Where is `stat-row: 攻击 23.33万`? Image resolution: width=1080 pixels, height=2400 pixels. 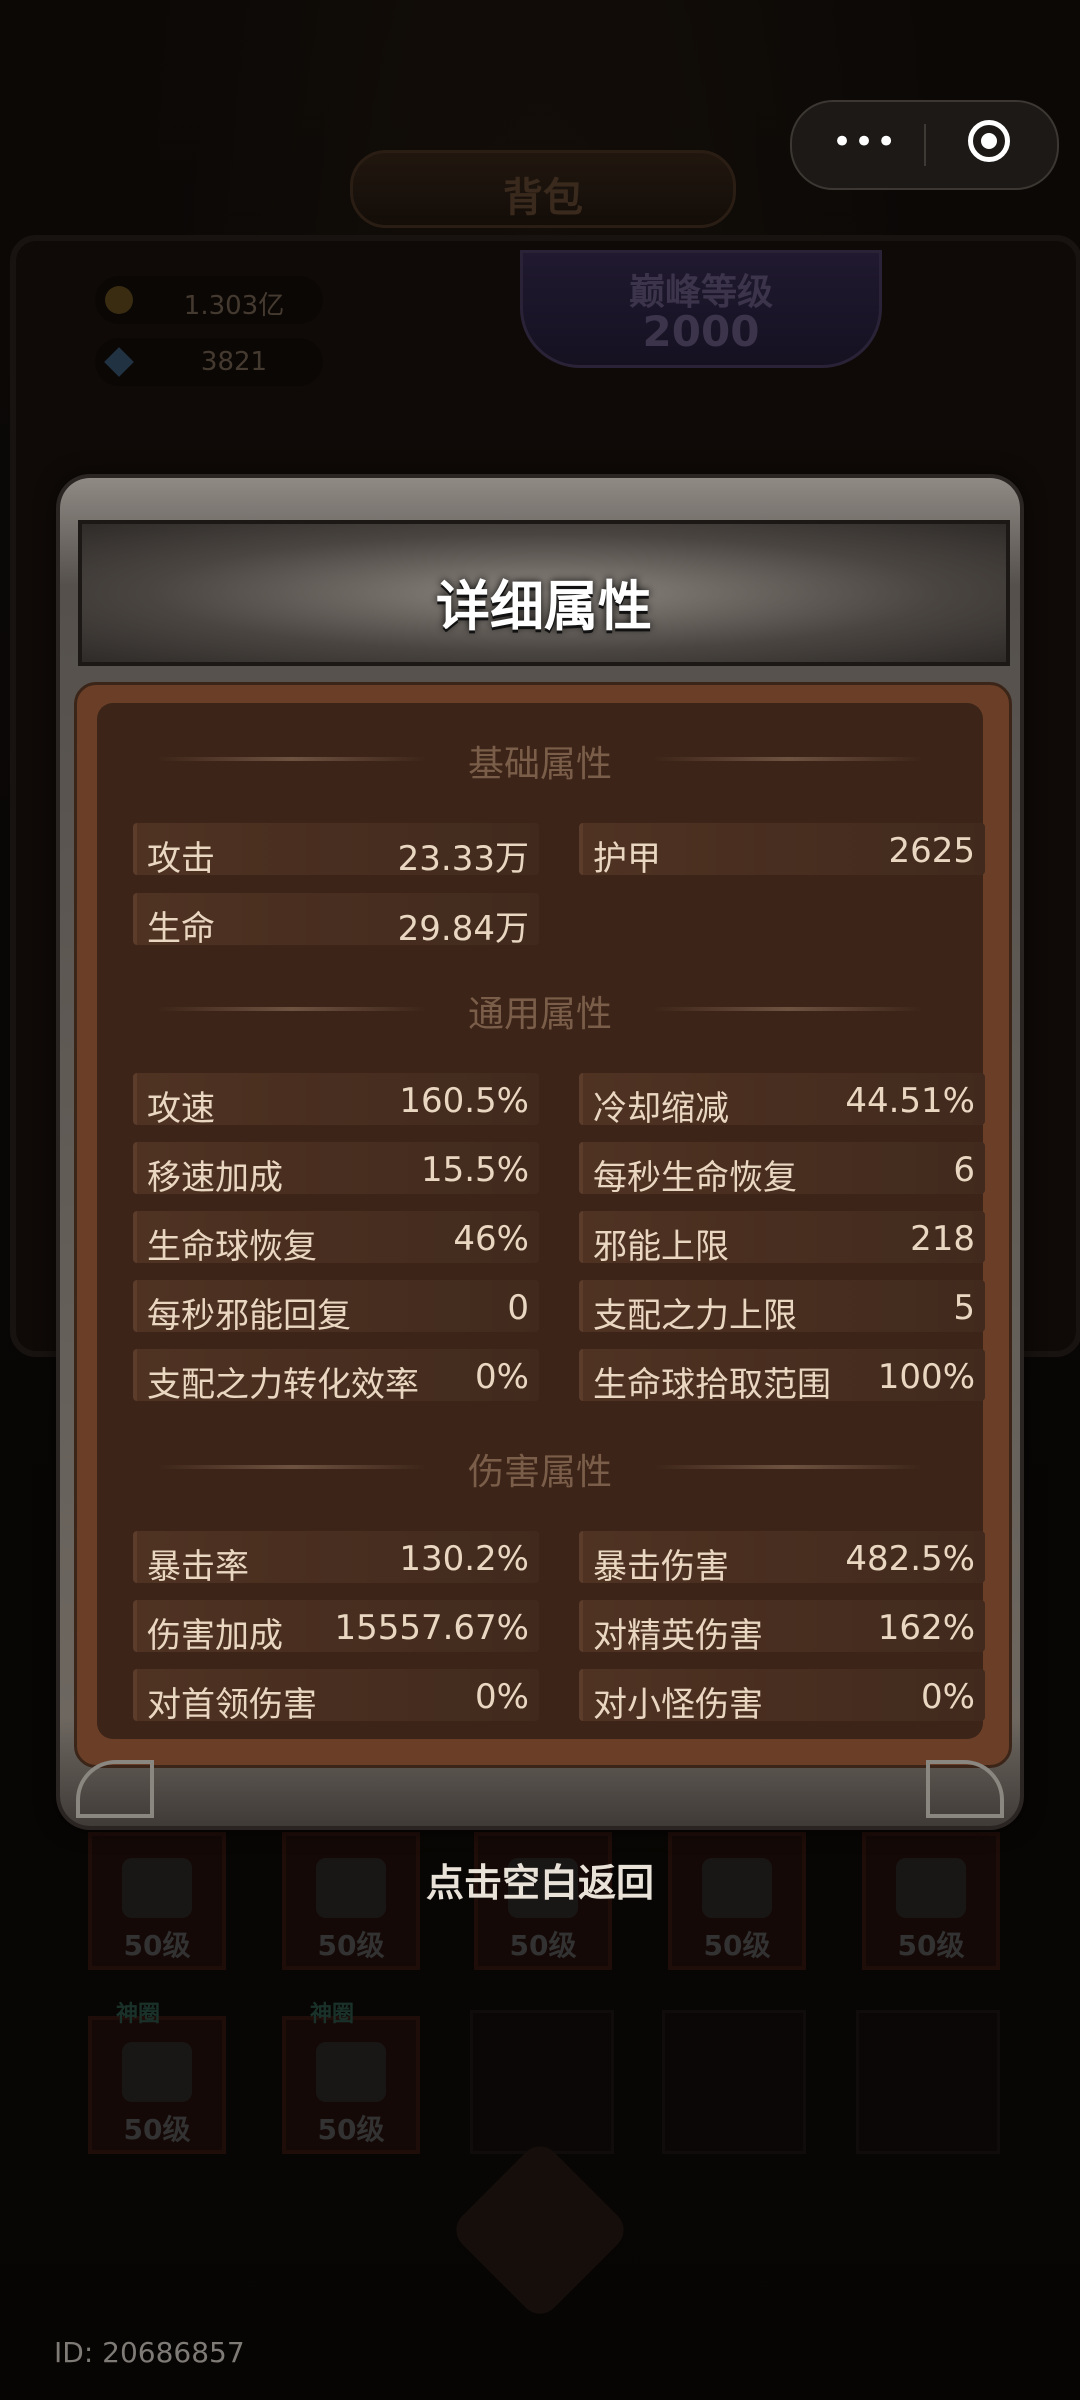
stat-row: 攻击 23.33万 is located at coordinates (336, 851).